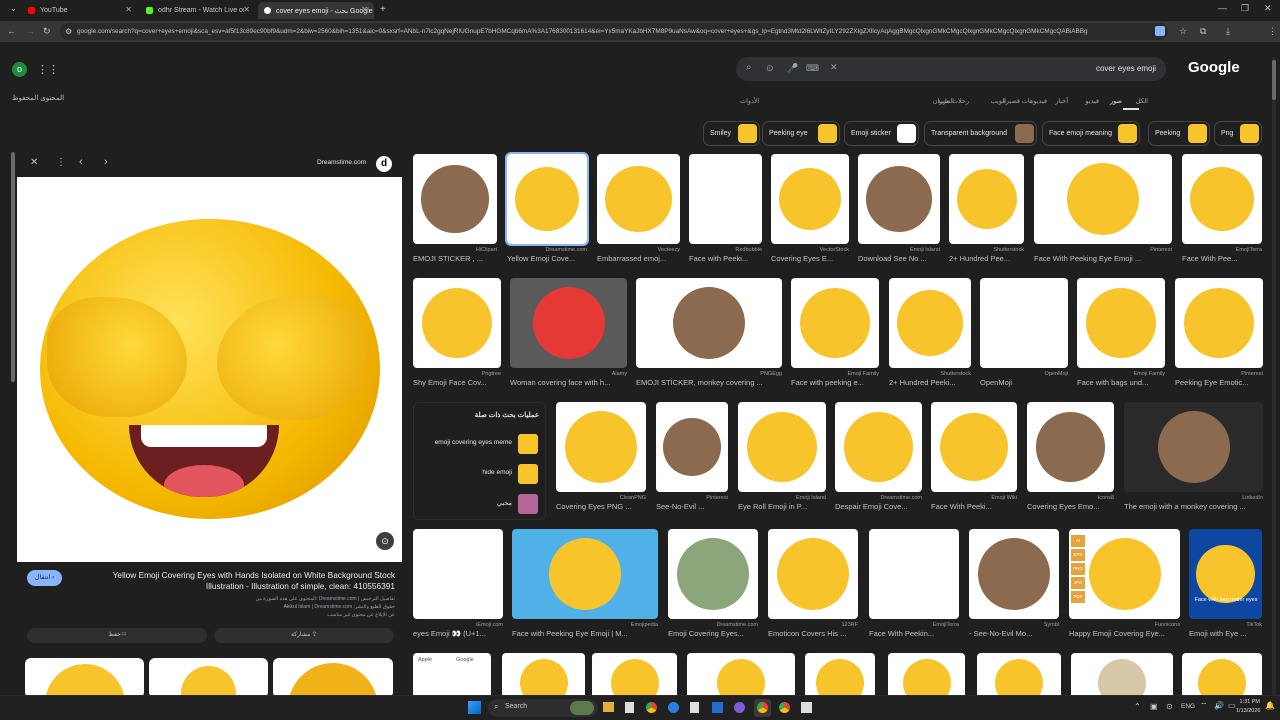 The height and width of the screenshot is (720, 1280). What do you see at coordinates (13, 267) in the screenshot?
I see `scrollbar` at bounding box center [13, 267].